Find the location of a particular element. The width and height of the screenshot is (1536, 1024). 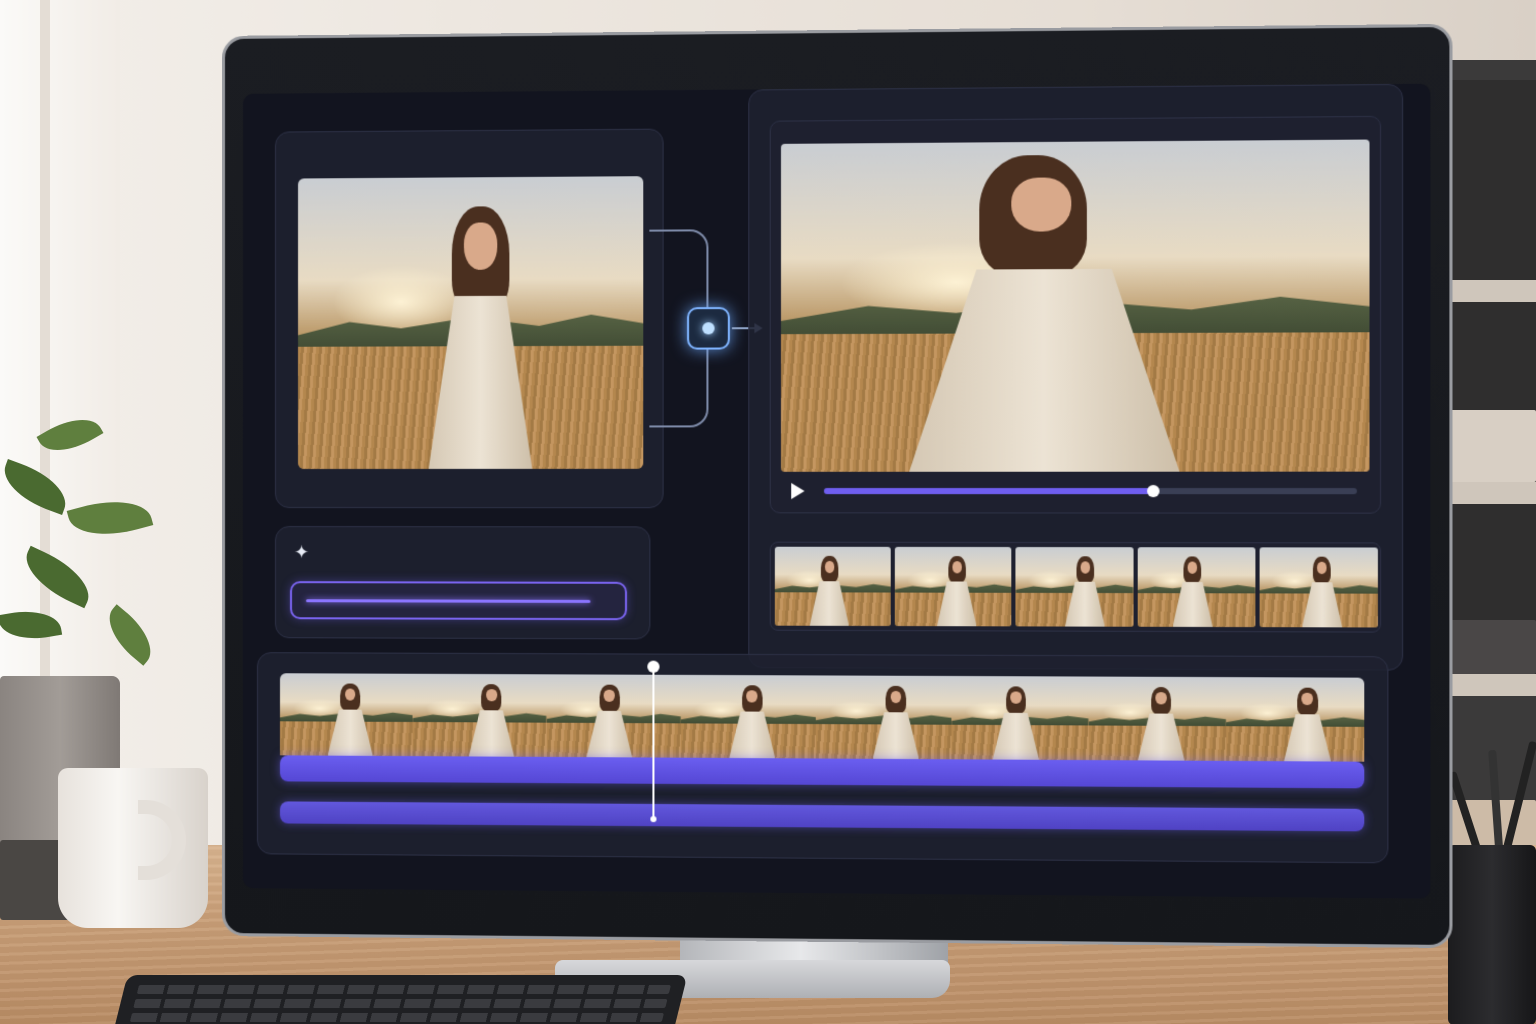

playhead is located at coordinates (653, 742).